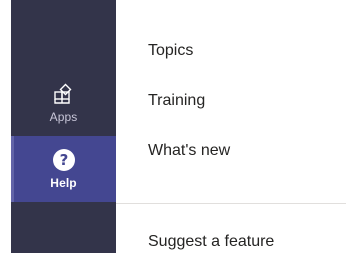 This screenshot has width=346, height=253. Describe the element at coordinates (12, 169) in the screenshot. I see `active-indicator-bar` at that location.